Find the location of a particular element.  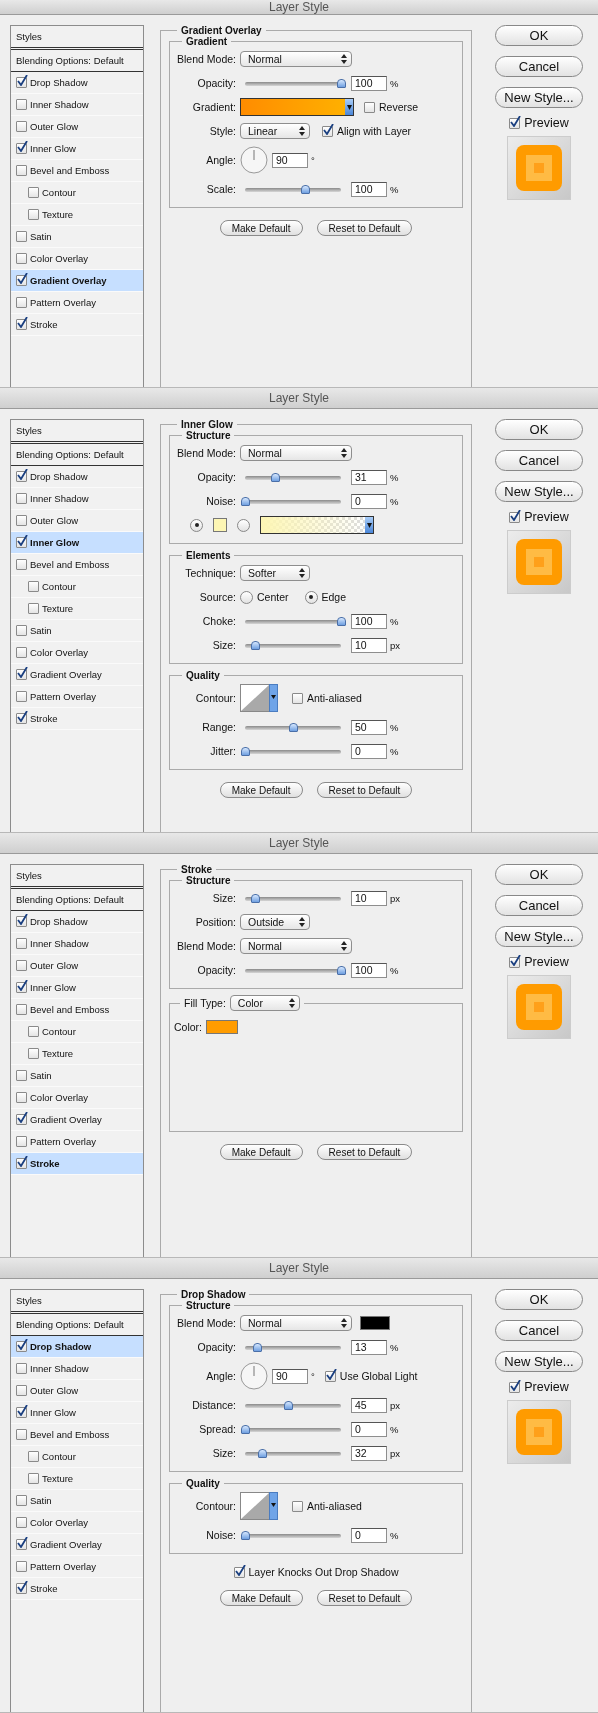

angle-dial is located at coordinates (254, 160).